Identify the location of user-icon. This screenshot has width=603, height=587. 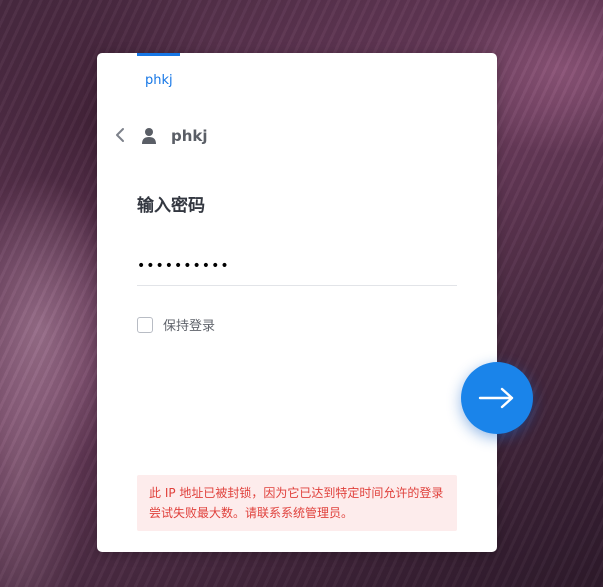
(149, 136).